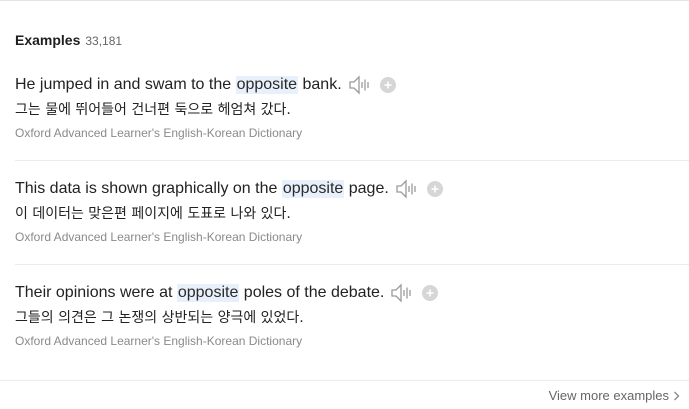 The width and height of the screenshot is (689, 409). What do you see at coordinates (125, 84) in the screenshot?
I see `sentence-text-before: He jumped in and swam to the` at bounding box center [125, 84].